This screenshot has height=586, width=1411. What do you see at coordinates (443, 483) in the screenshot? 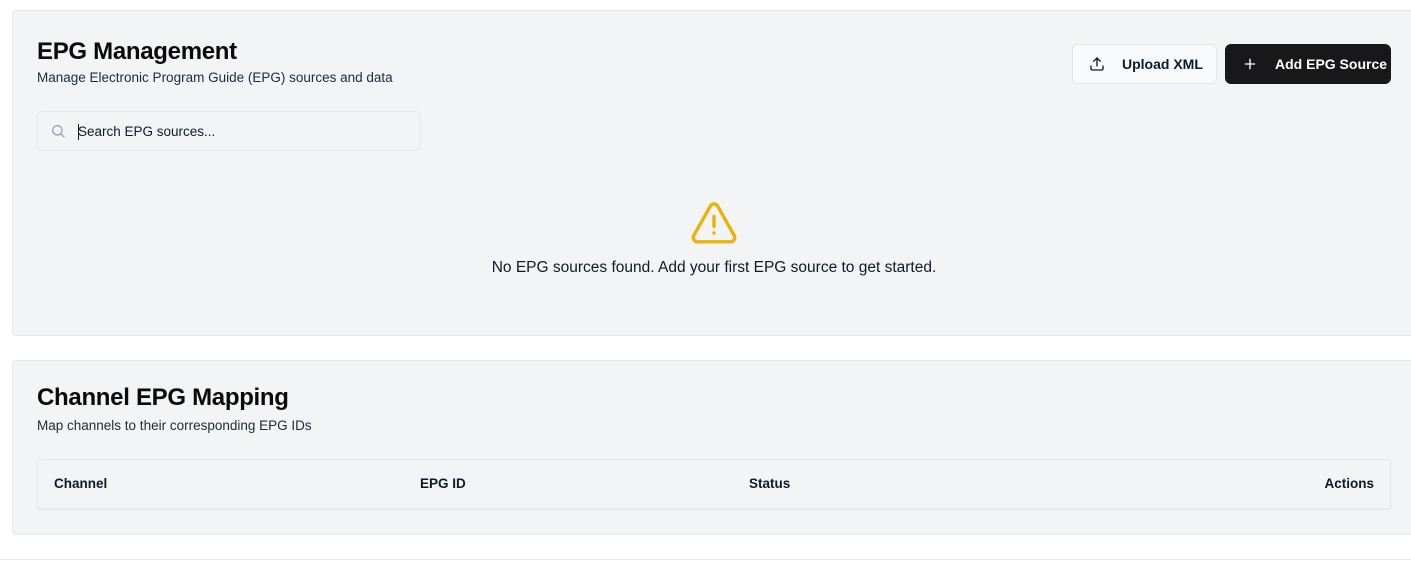
I see `column-header-epg-id: EPG ID` at bounding box center [443, 483].